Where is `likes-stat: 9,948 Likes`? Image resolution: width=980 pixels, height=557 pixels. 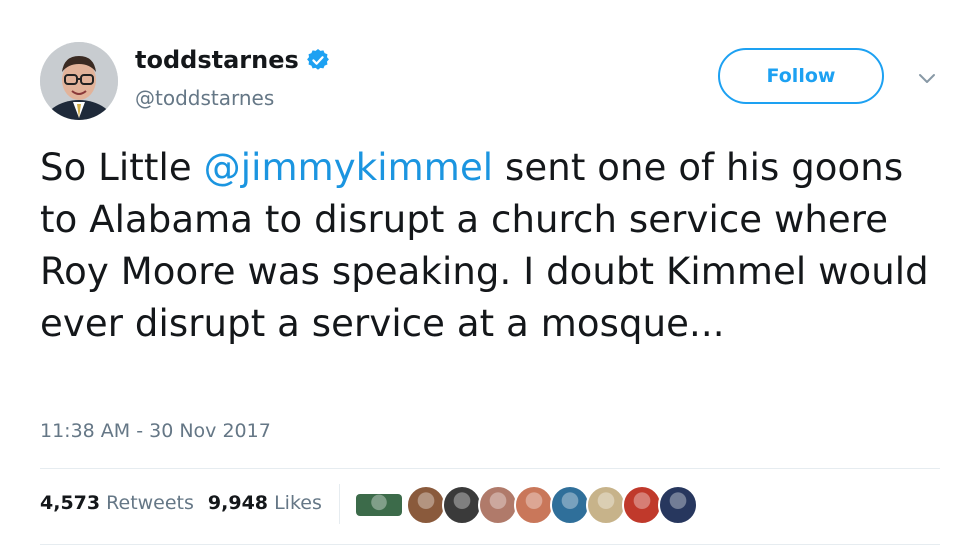 likes-stat: 9,948 Likes is located at coordinates (265, 503).